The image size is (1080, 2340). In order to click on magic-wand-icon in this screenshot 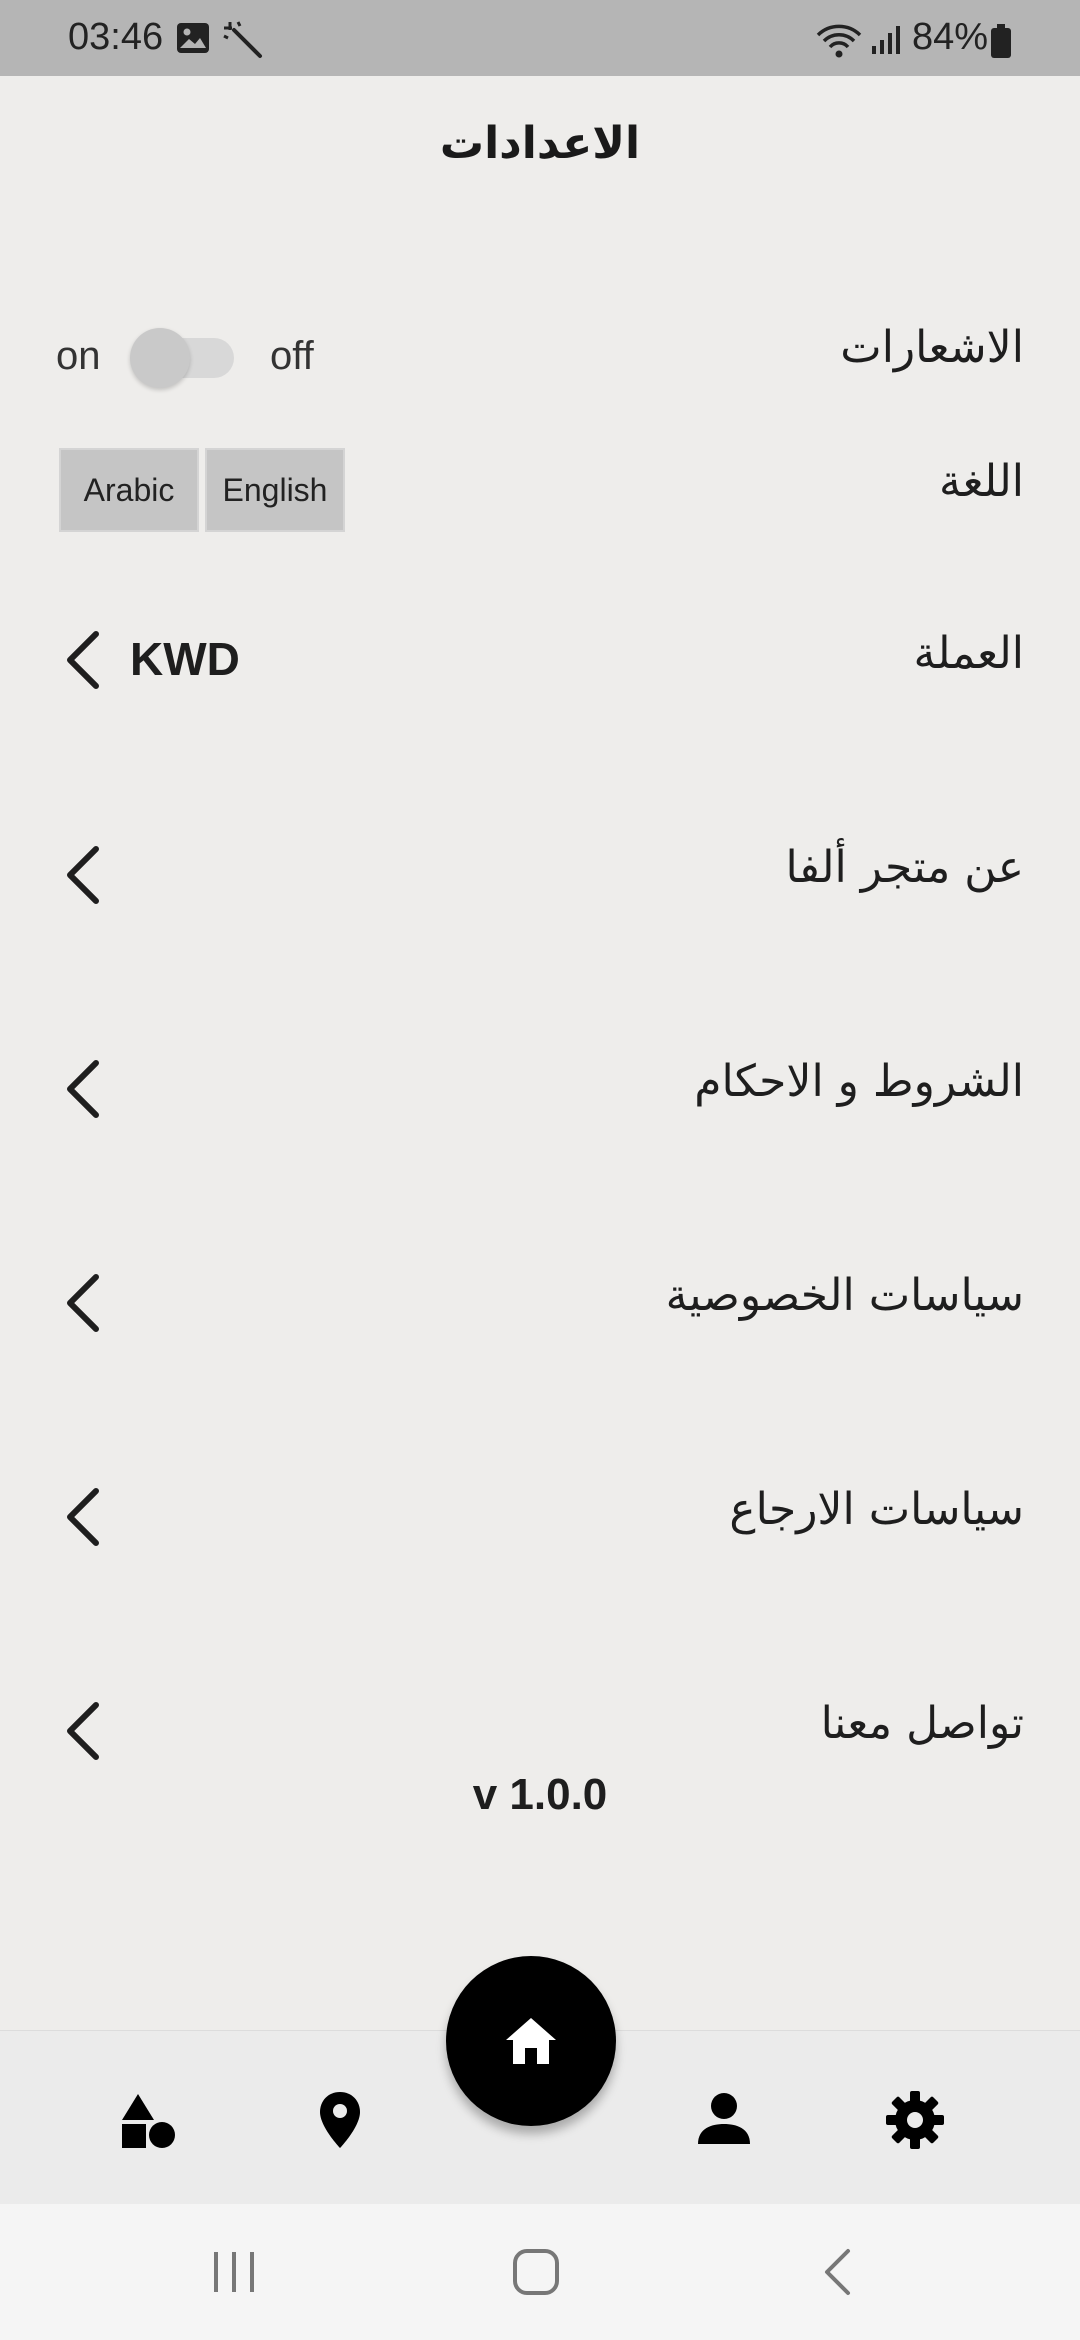, I will do `click(242, 39)`.